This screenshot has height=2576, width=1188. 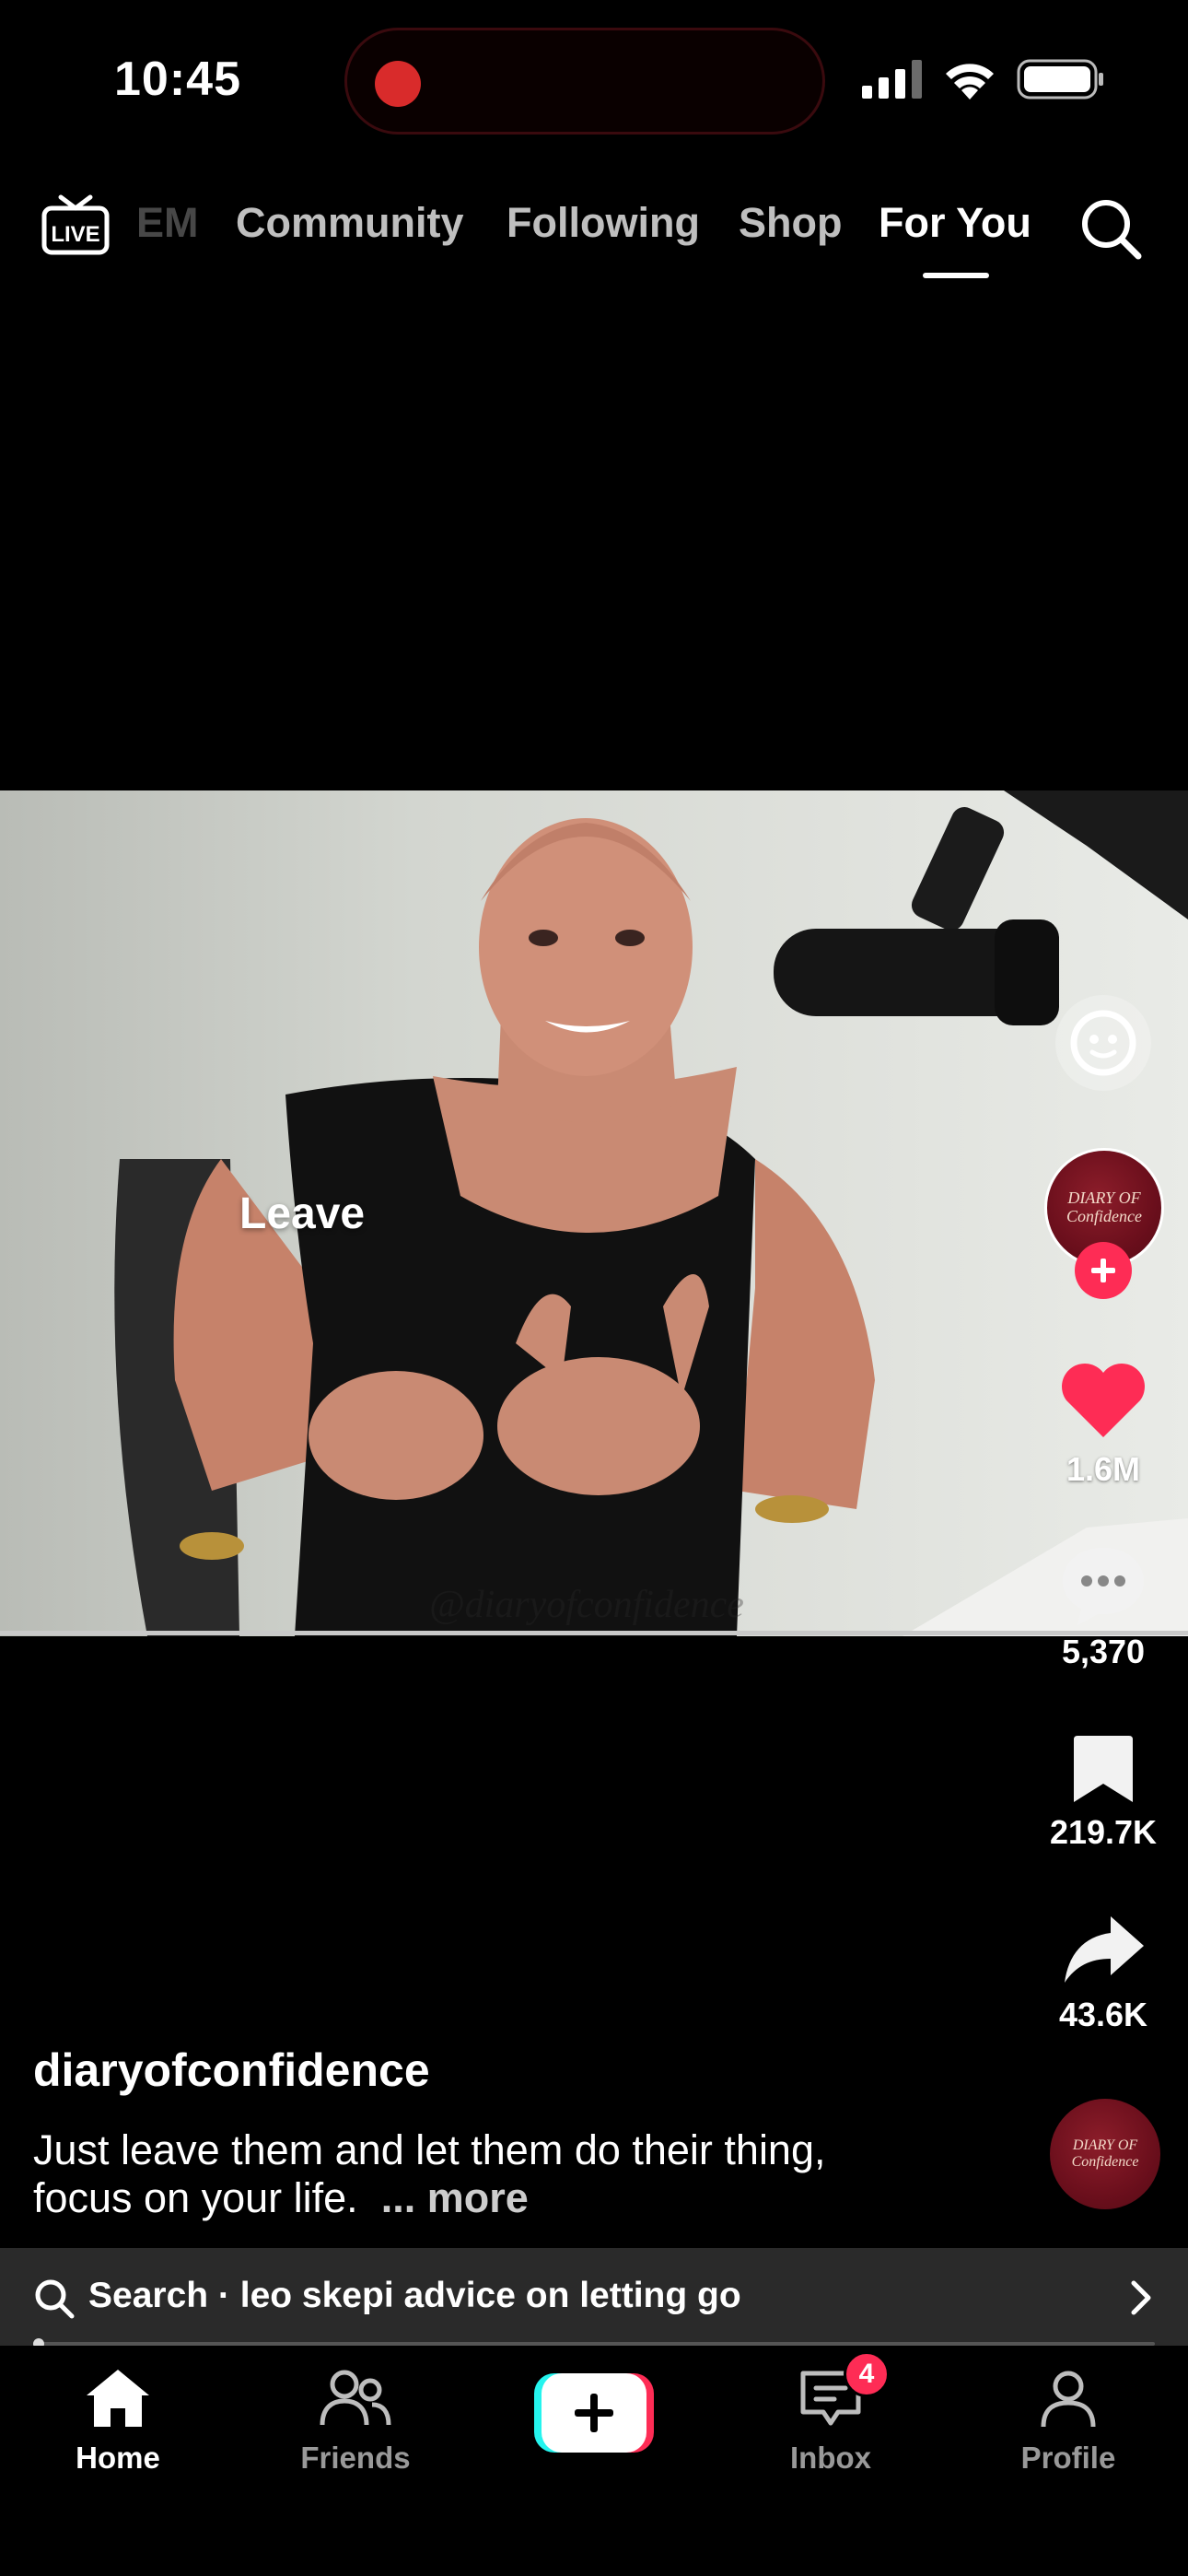 I want to click on sound-disc-button: DIARY OF Confidence, so click(x=1105, y=2154).